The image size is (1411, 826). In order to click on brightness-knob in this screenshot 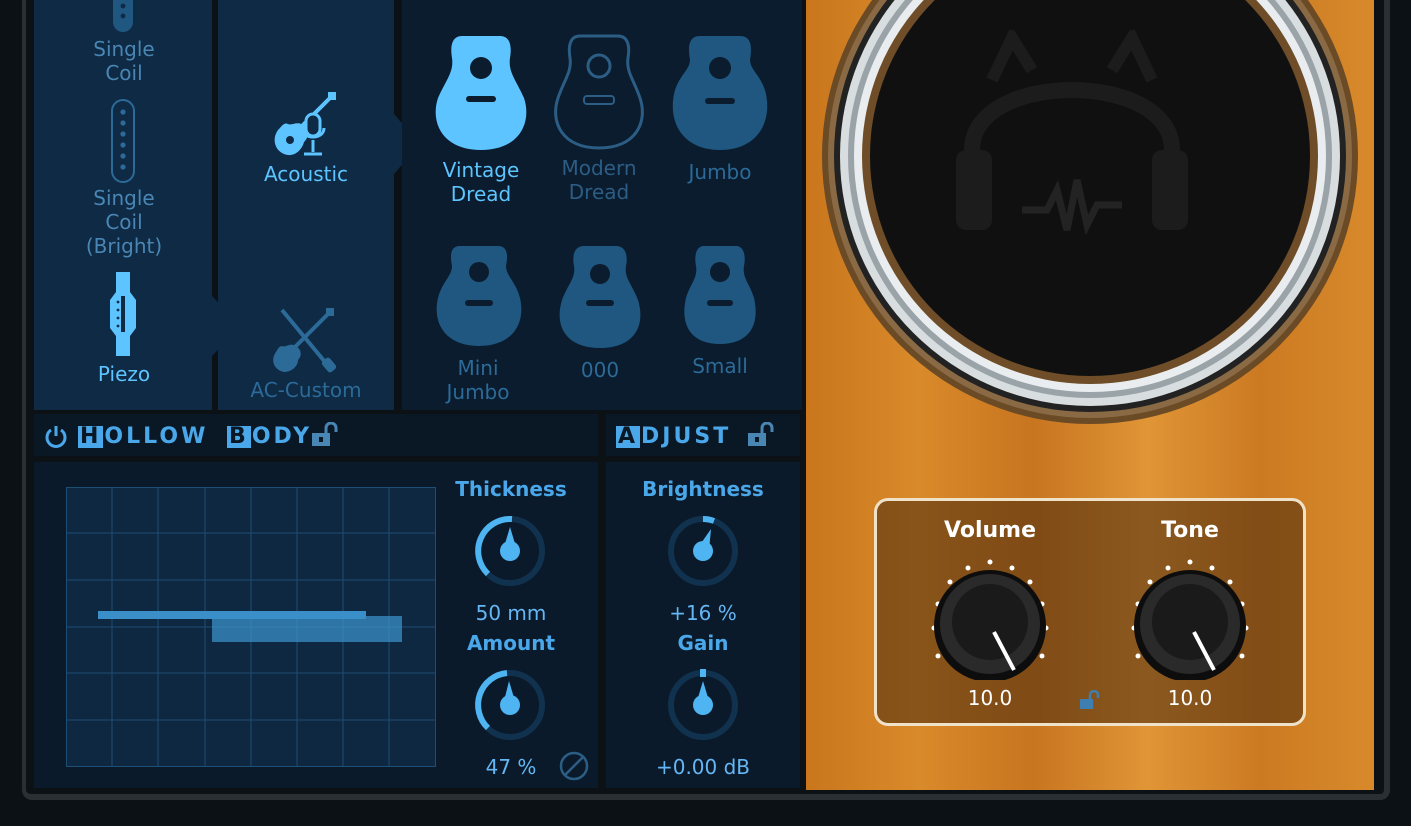, I will do `click(703, 551)`.